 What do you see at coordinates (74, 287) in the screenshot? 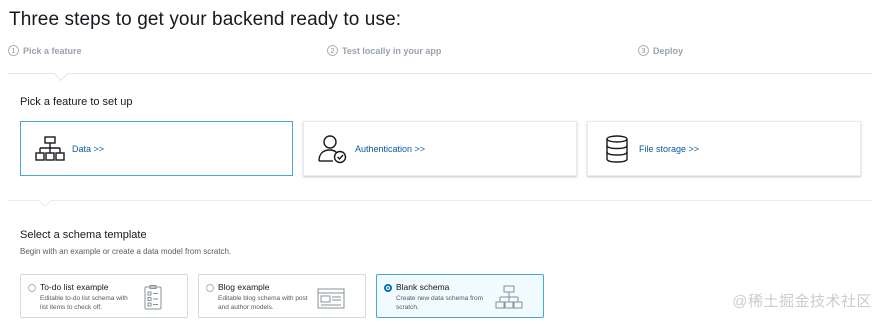
I see `schema-option-name: To-do list example` at bounding box center [74, 287].